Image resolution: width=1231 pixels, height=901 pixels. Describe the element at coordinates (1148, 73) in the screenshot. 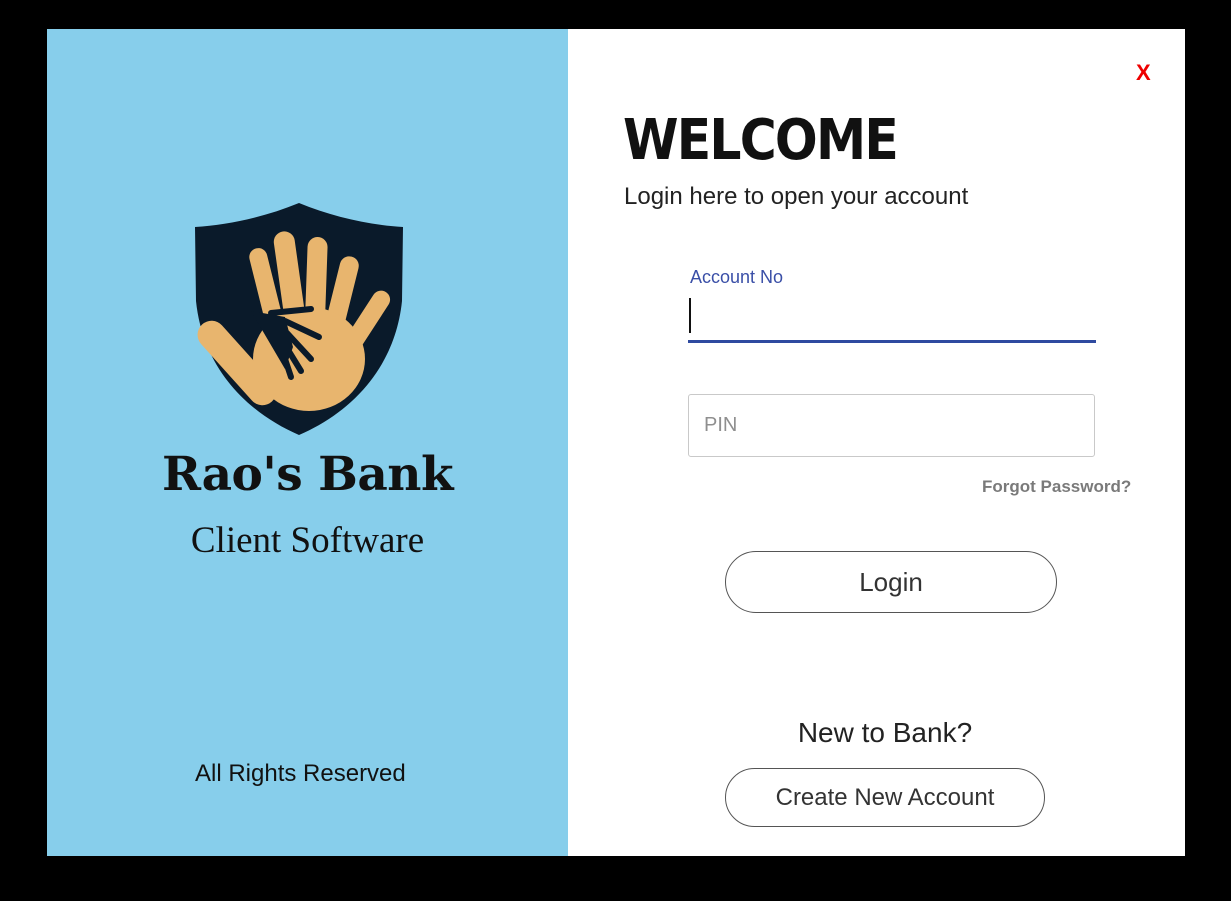

I see `close-button: X` at that location.